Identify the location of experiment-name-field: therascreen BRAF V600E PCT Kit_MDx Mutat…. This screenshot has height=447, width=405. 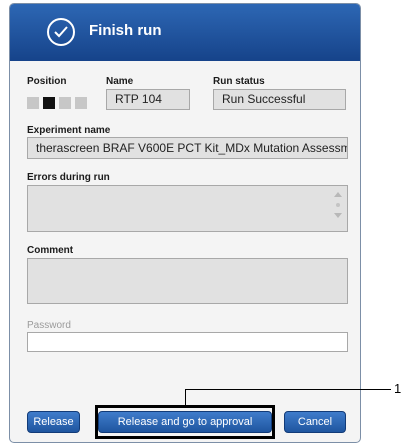
(187, 148).